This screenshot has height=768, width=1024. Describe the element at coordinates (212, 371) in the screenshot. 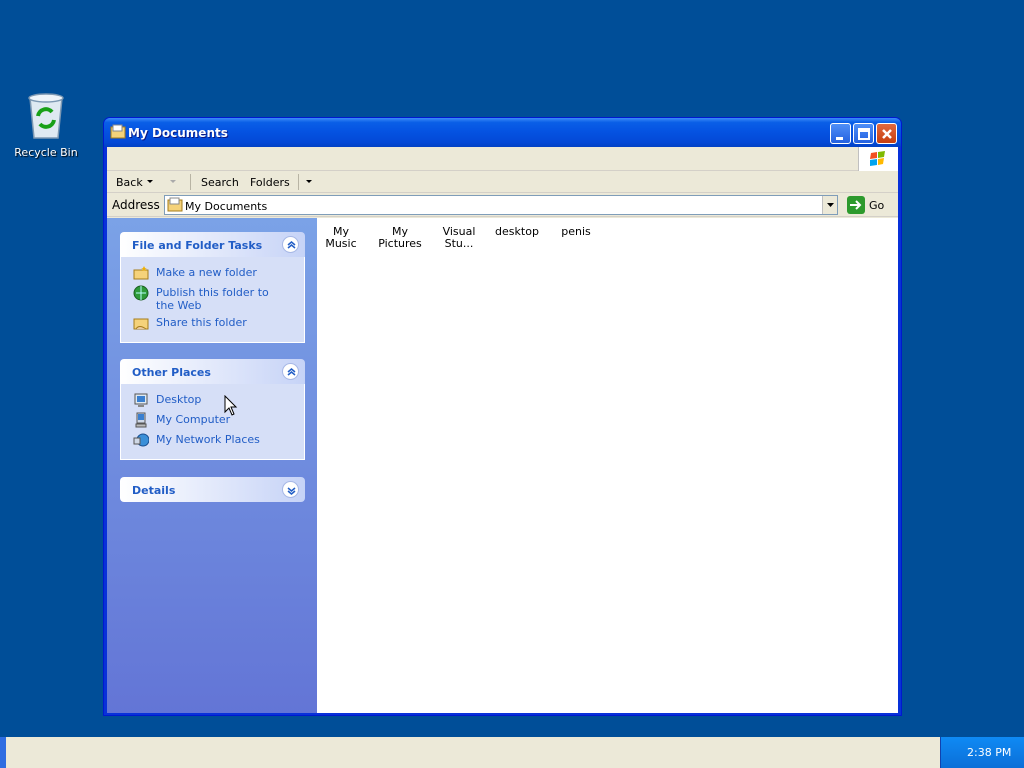

I see `other-places-header: Other Places` at that location.